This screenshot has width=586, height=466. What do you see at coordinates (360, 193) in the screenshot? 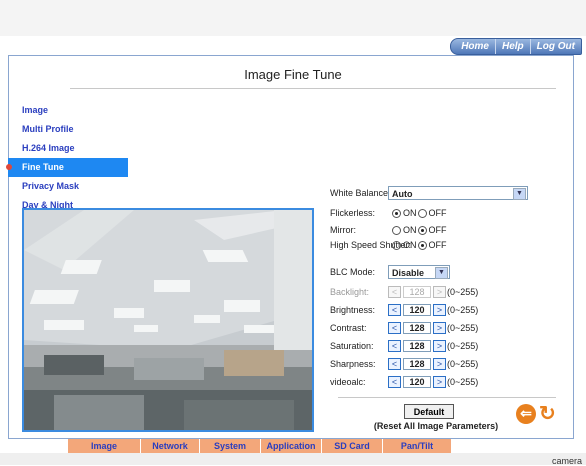
I see `white-balance-label: White Balance:` at bounding box center [360, 193].